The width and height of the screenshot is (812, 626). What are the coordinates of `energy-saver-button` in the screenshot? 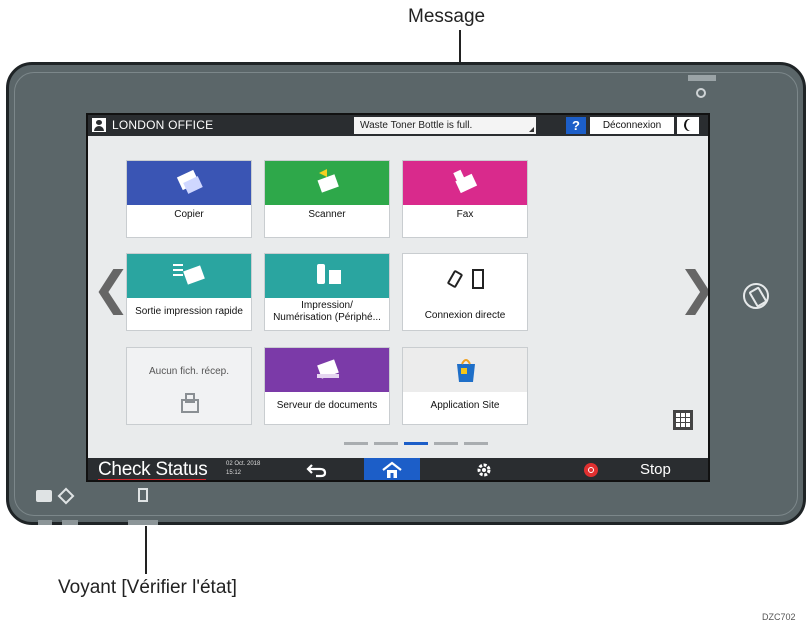 It's located at (688, 125).